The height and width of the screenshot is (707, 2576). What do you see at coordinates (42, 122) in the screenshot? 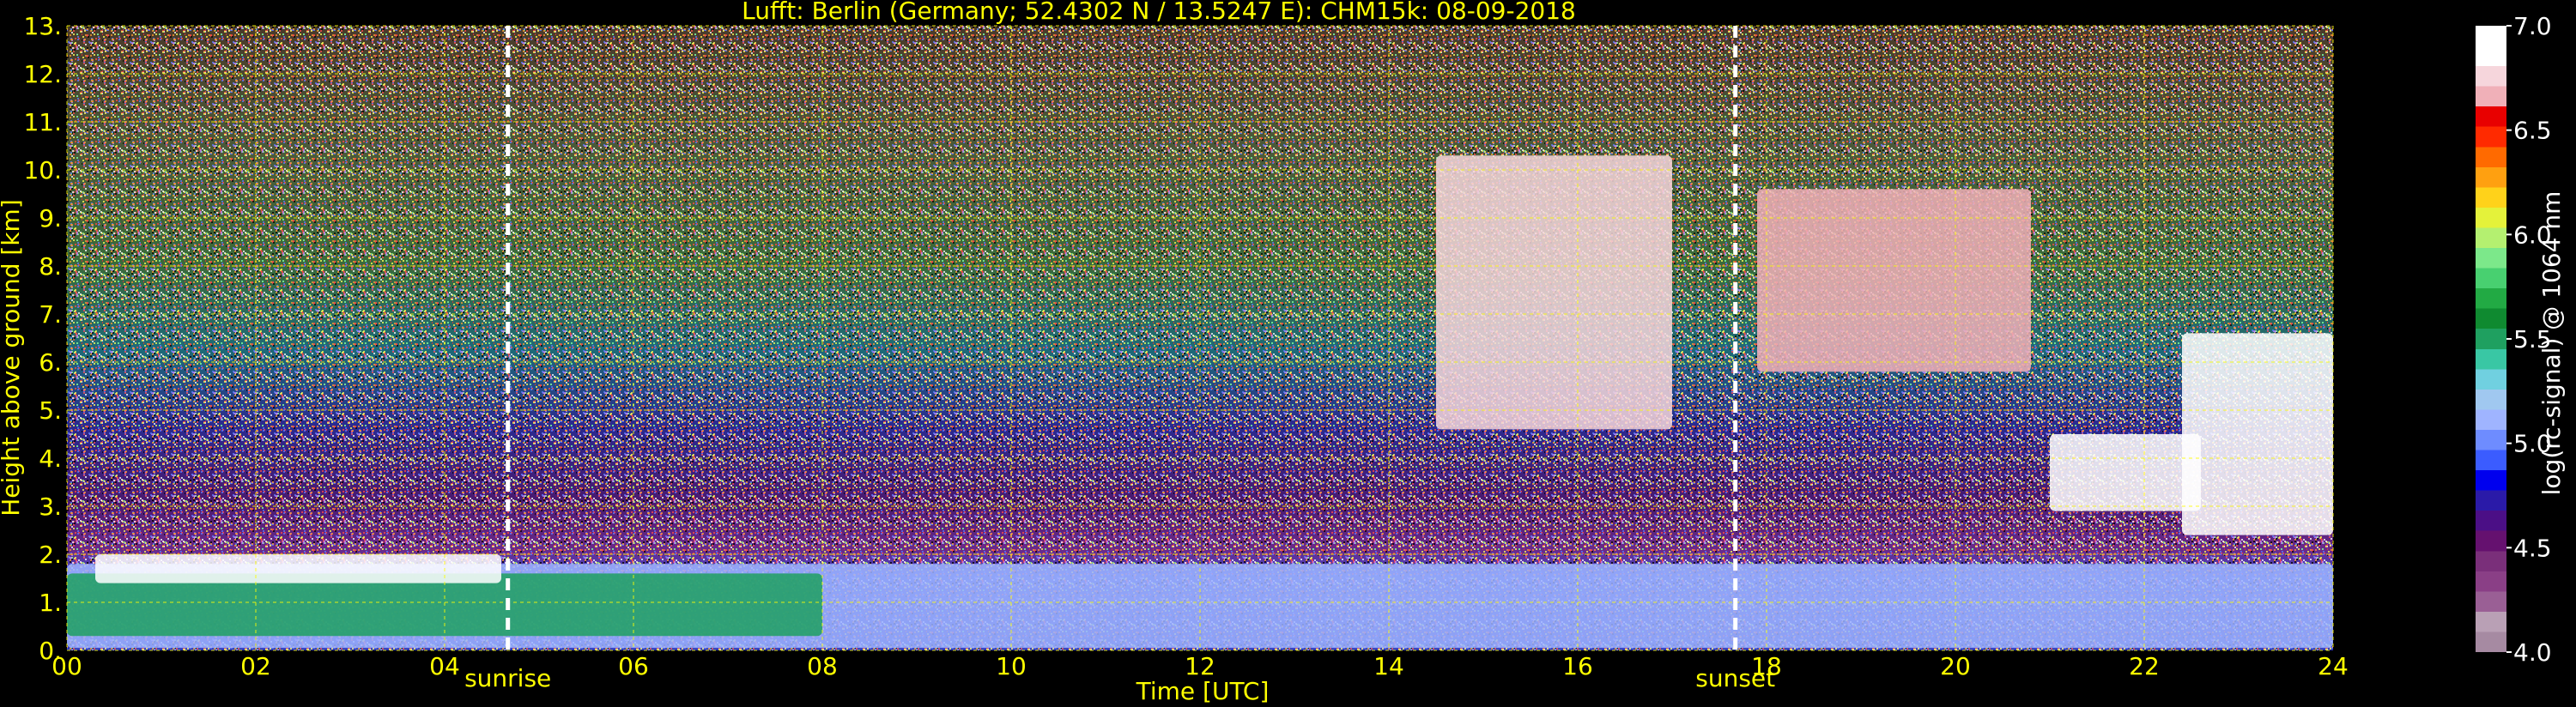
I see `y-tick-label: 11.` at bounding box center [42, 122].